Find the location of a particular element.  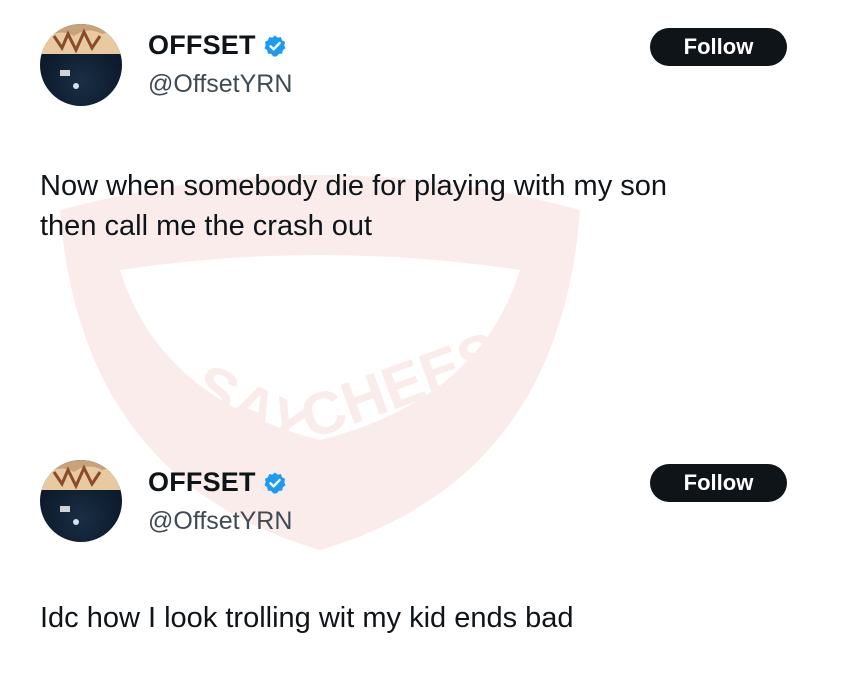

tweet-text-line: then call me the crash out is located at coordinates (206, 226).